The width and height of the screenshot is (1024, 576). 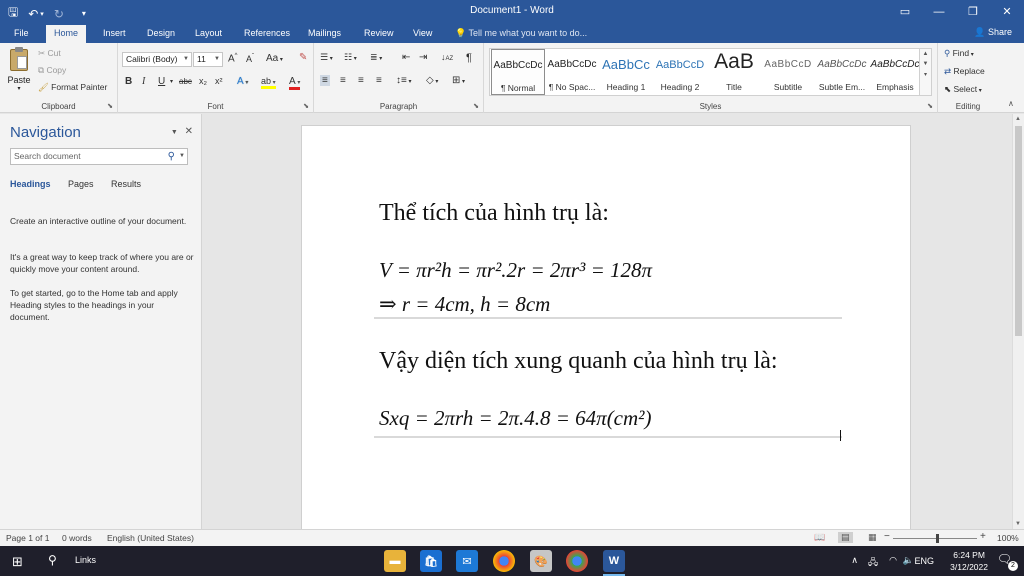 What do you see at coordinates (203, 81) in the screenshot?
I see `subscript-button: x₂` at bounding box center [203, 81].